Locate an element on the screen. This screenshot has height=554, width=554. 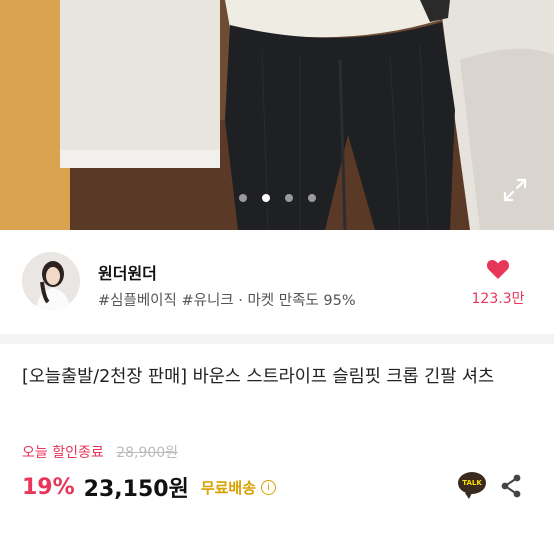
info-icon: i is located at coordinates (269, 487).